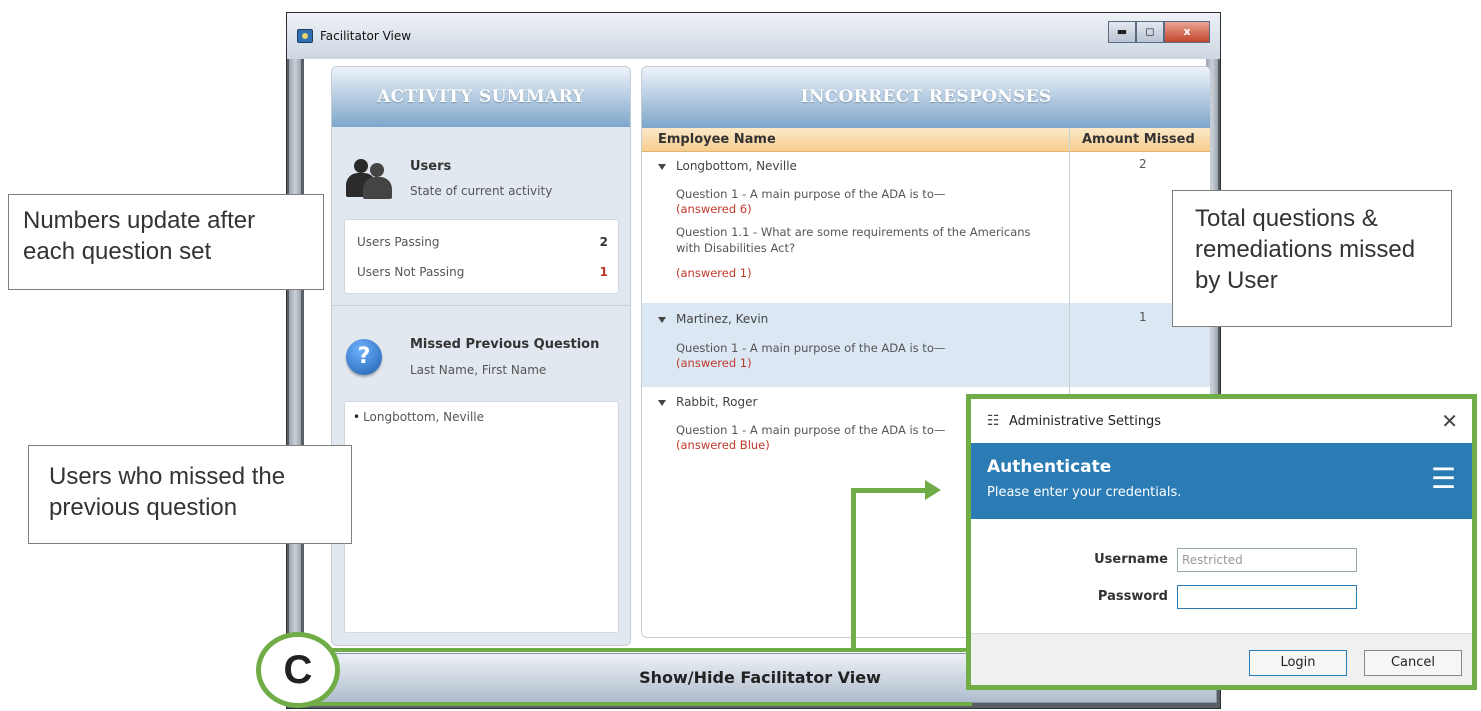 The height and width of the screenshot is (711, 1481). What do you see at coordinates (1267, 560) in the screenshot?
I see `username-field` at bounding box center [1267, 560].